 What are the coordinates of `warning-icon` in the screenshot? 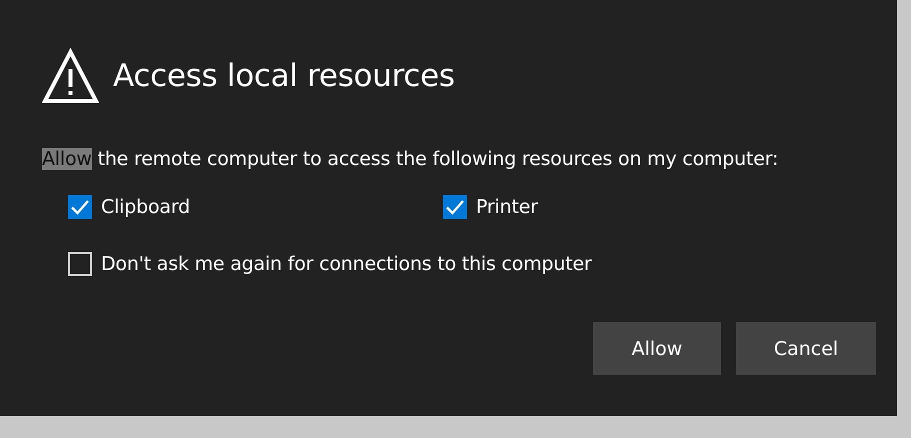 It's located at (70, 76).